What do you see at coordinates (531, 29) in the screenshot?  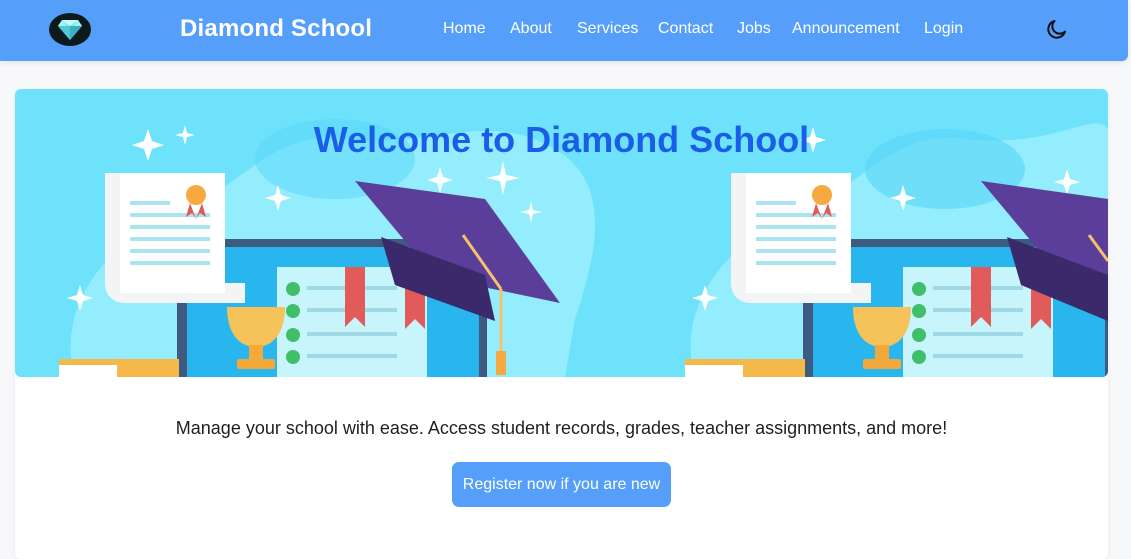 I see `nav-link-about: About` at bounding box center [531, 29].